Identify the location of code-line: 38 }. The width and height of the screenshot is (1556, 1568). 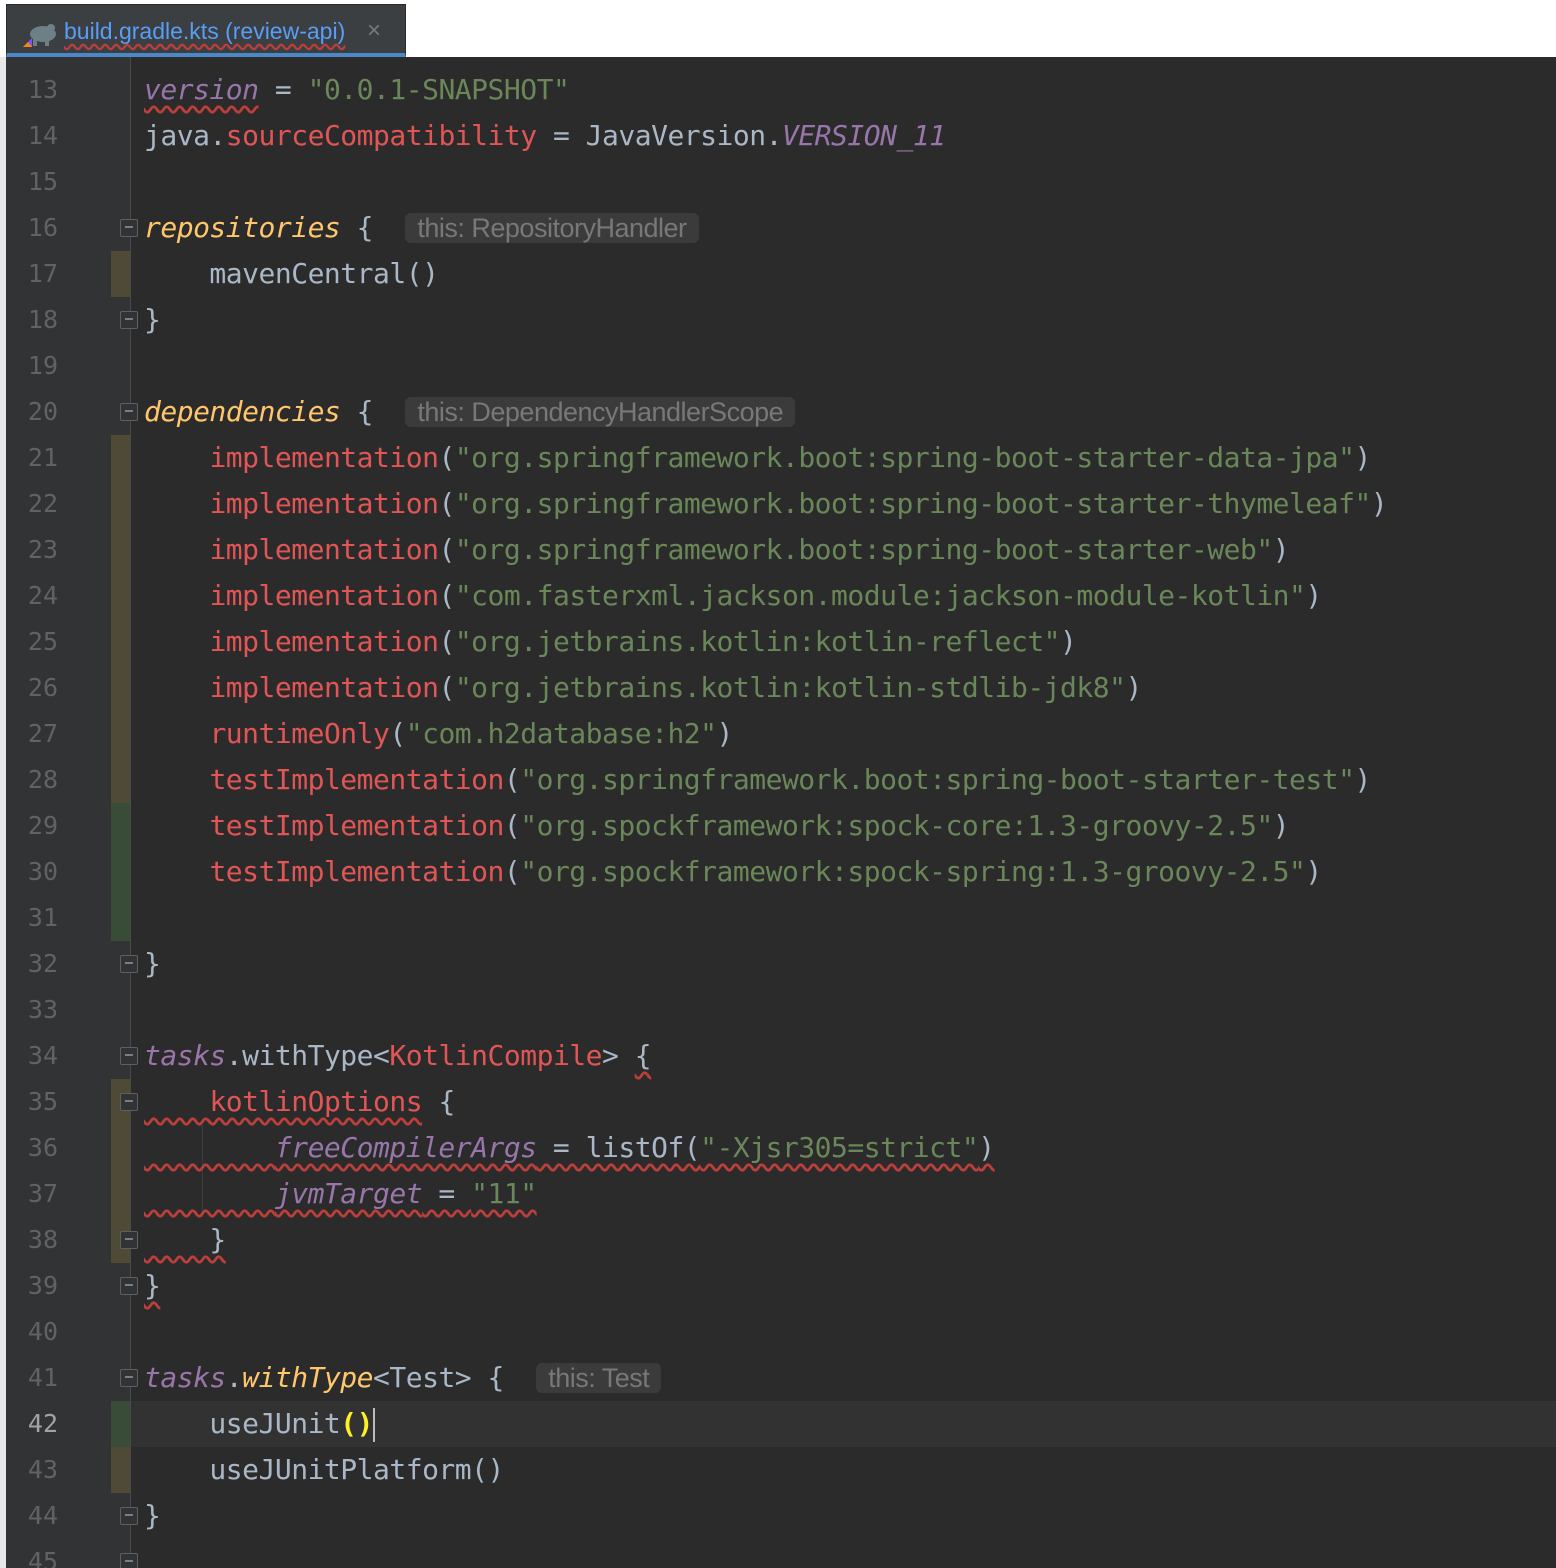
(781, 1240).